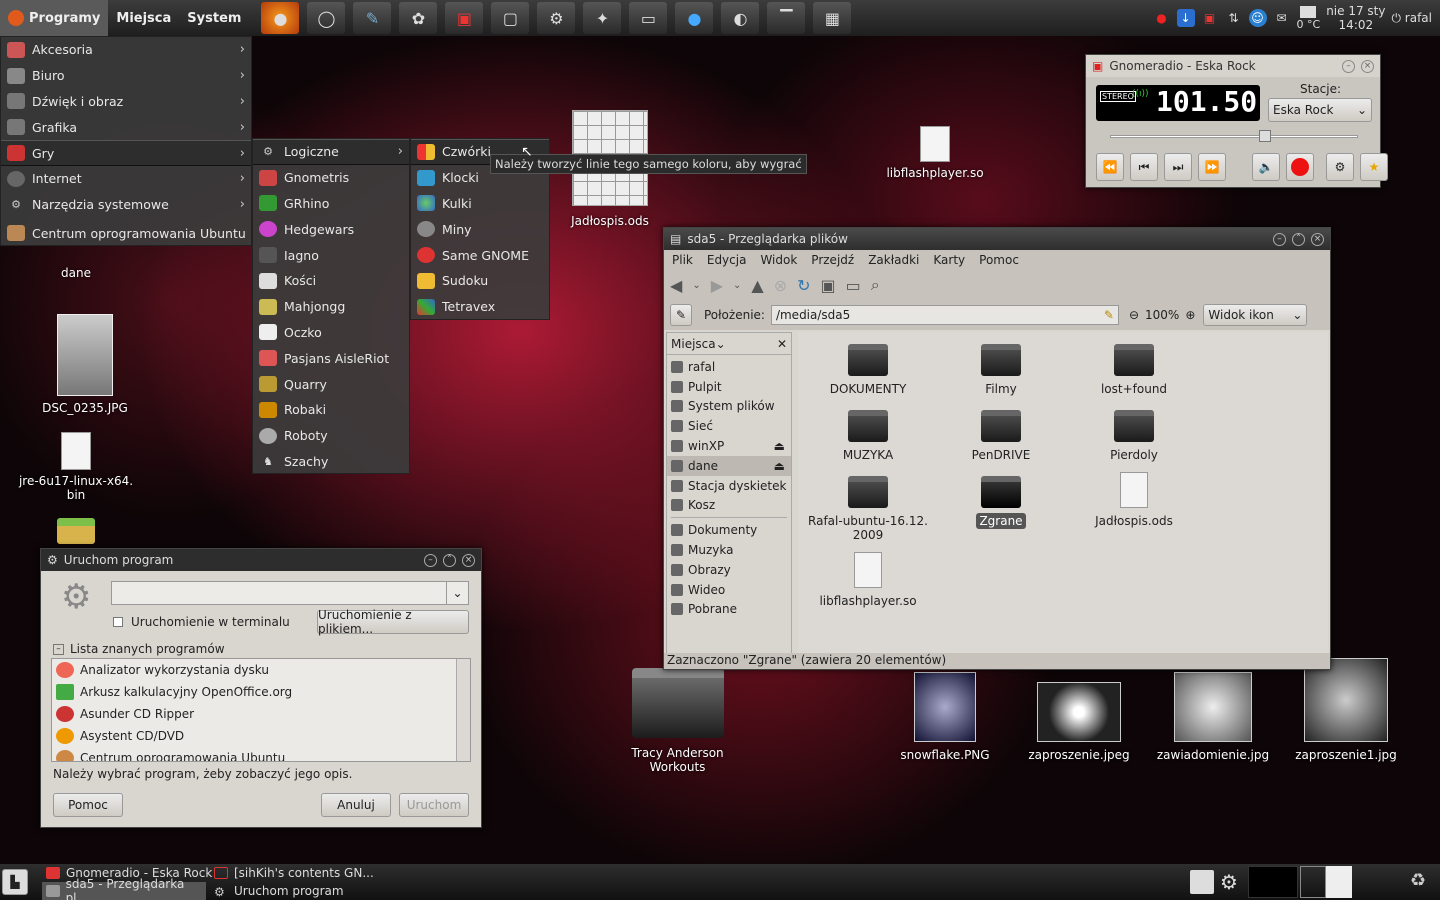 Image resolution: width=1440 pixels, height=900 pixels. What do you see at coordinates (1308, 18) in the screenshot?
I see `weather: 0 °C` at bounding box center [1308, 18].